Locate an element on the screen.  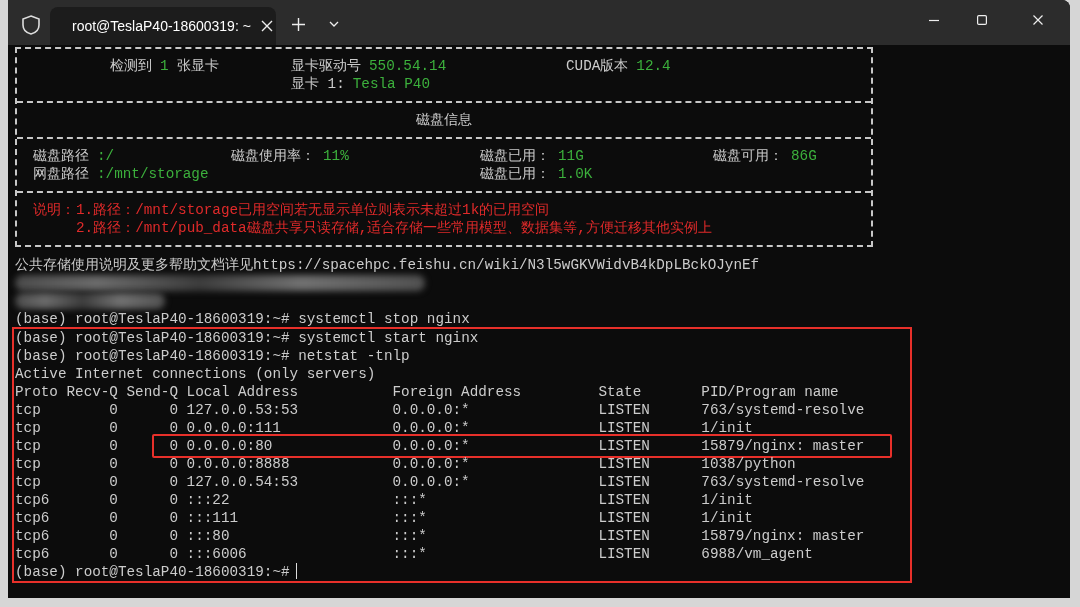
column-header: Proto is located at coordinates (37, 392).